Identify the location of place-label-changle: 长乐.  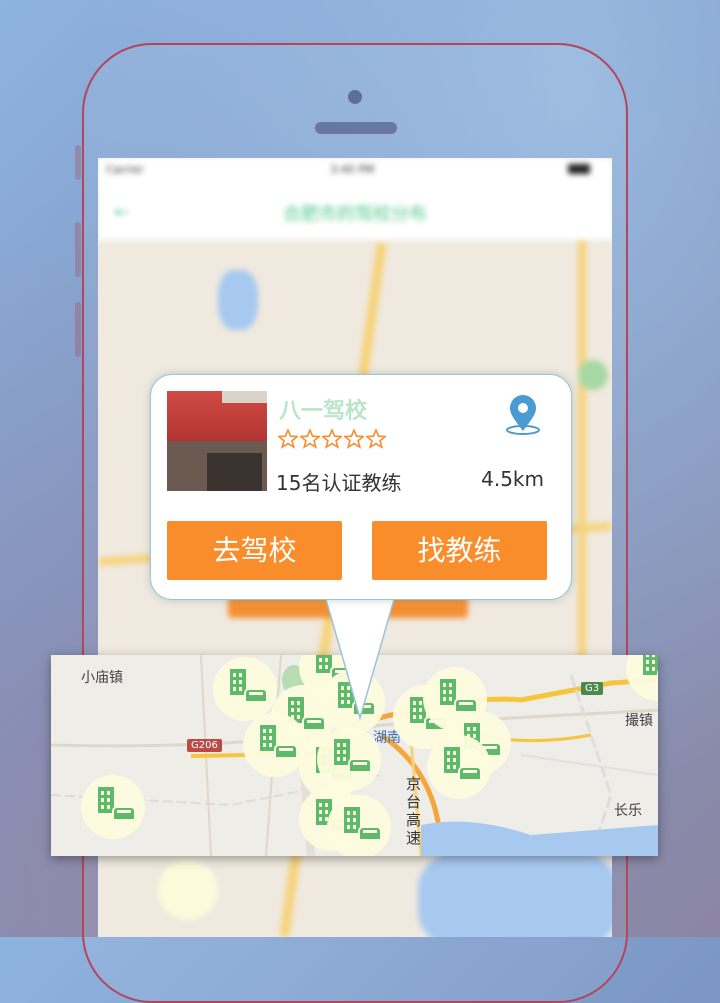
(628, 811).